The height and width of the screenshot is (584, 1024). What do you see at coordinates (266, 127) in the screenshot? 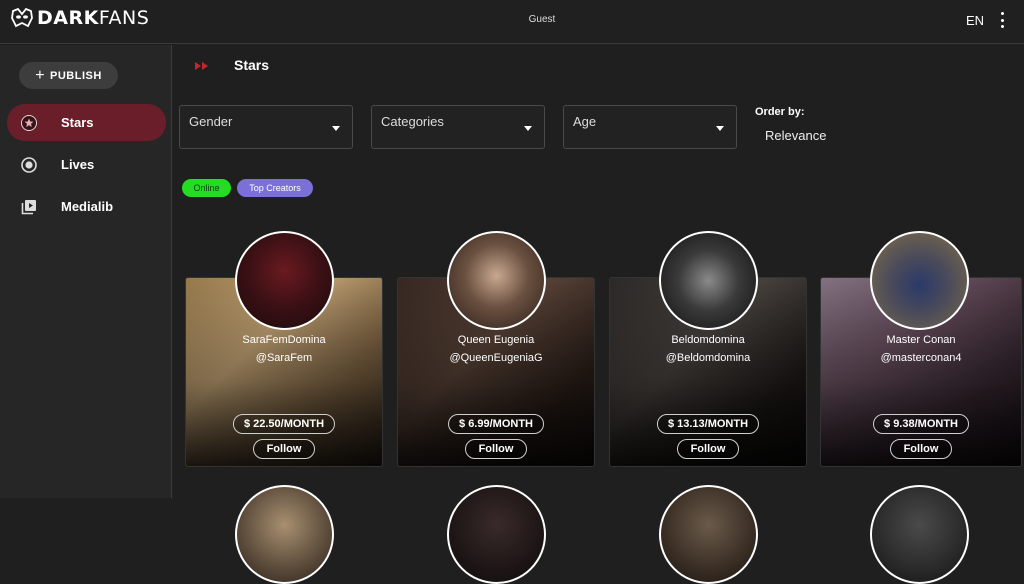
I see `gender-select: Gender` at bounding box center [266, 127].